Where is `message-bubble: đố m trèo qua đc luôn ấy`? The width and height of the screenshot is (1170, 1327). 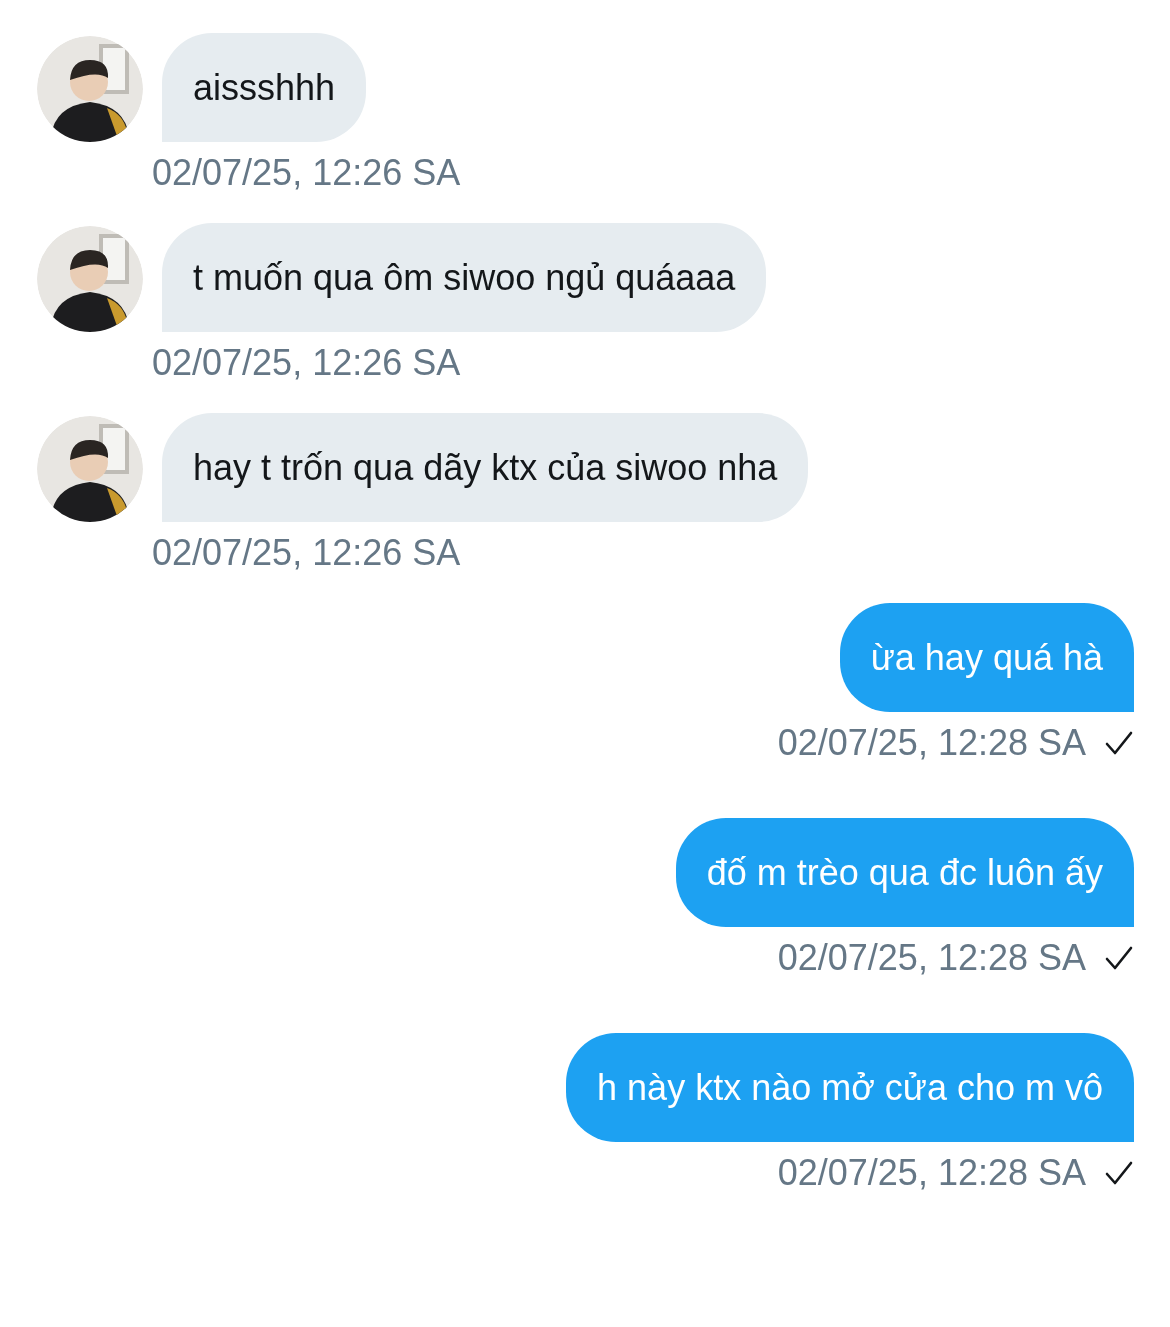
message-bubble: đố m trèo qua đc luôn ấy is located at coordinates (904, 872).